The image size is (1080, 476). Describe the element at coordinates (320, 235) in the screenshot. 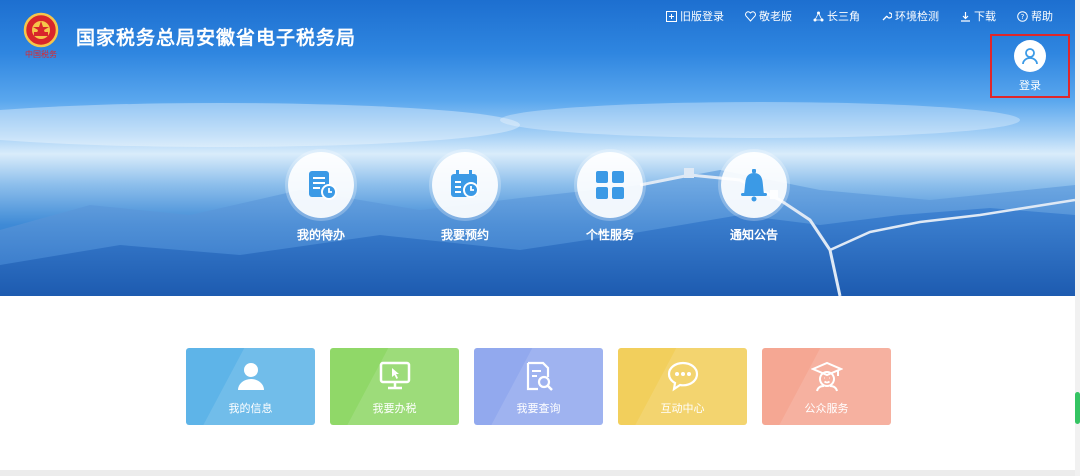

I see `quick-label: 我的待办` at that location.